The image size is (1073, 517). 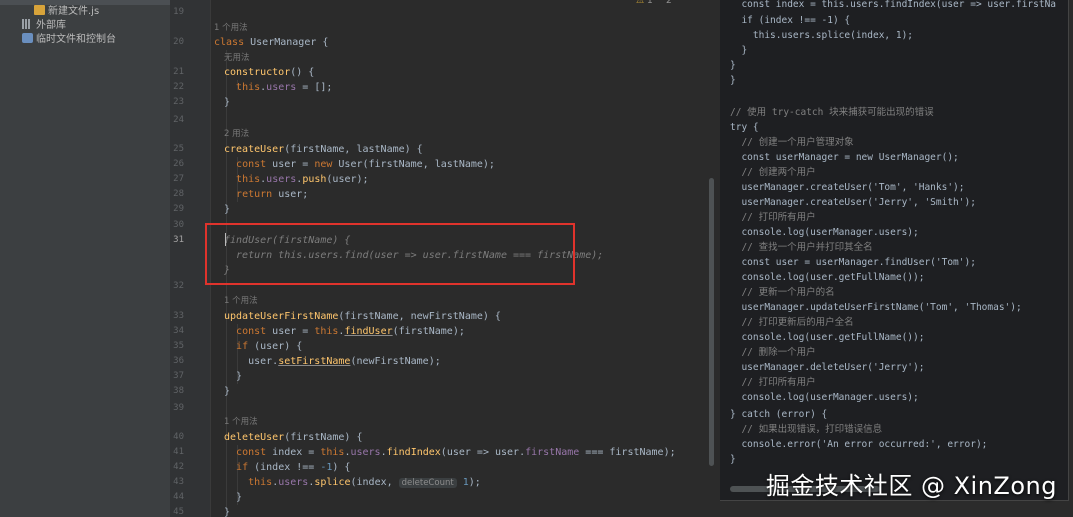 I want to click on line-number: 25, so click(x=178, y=149).